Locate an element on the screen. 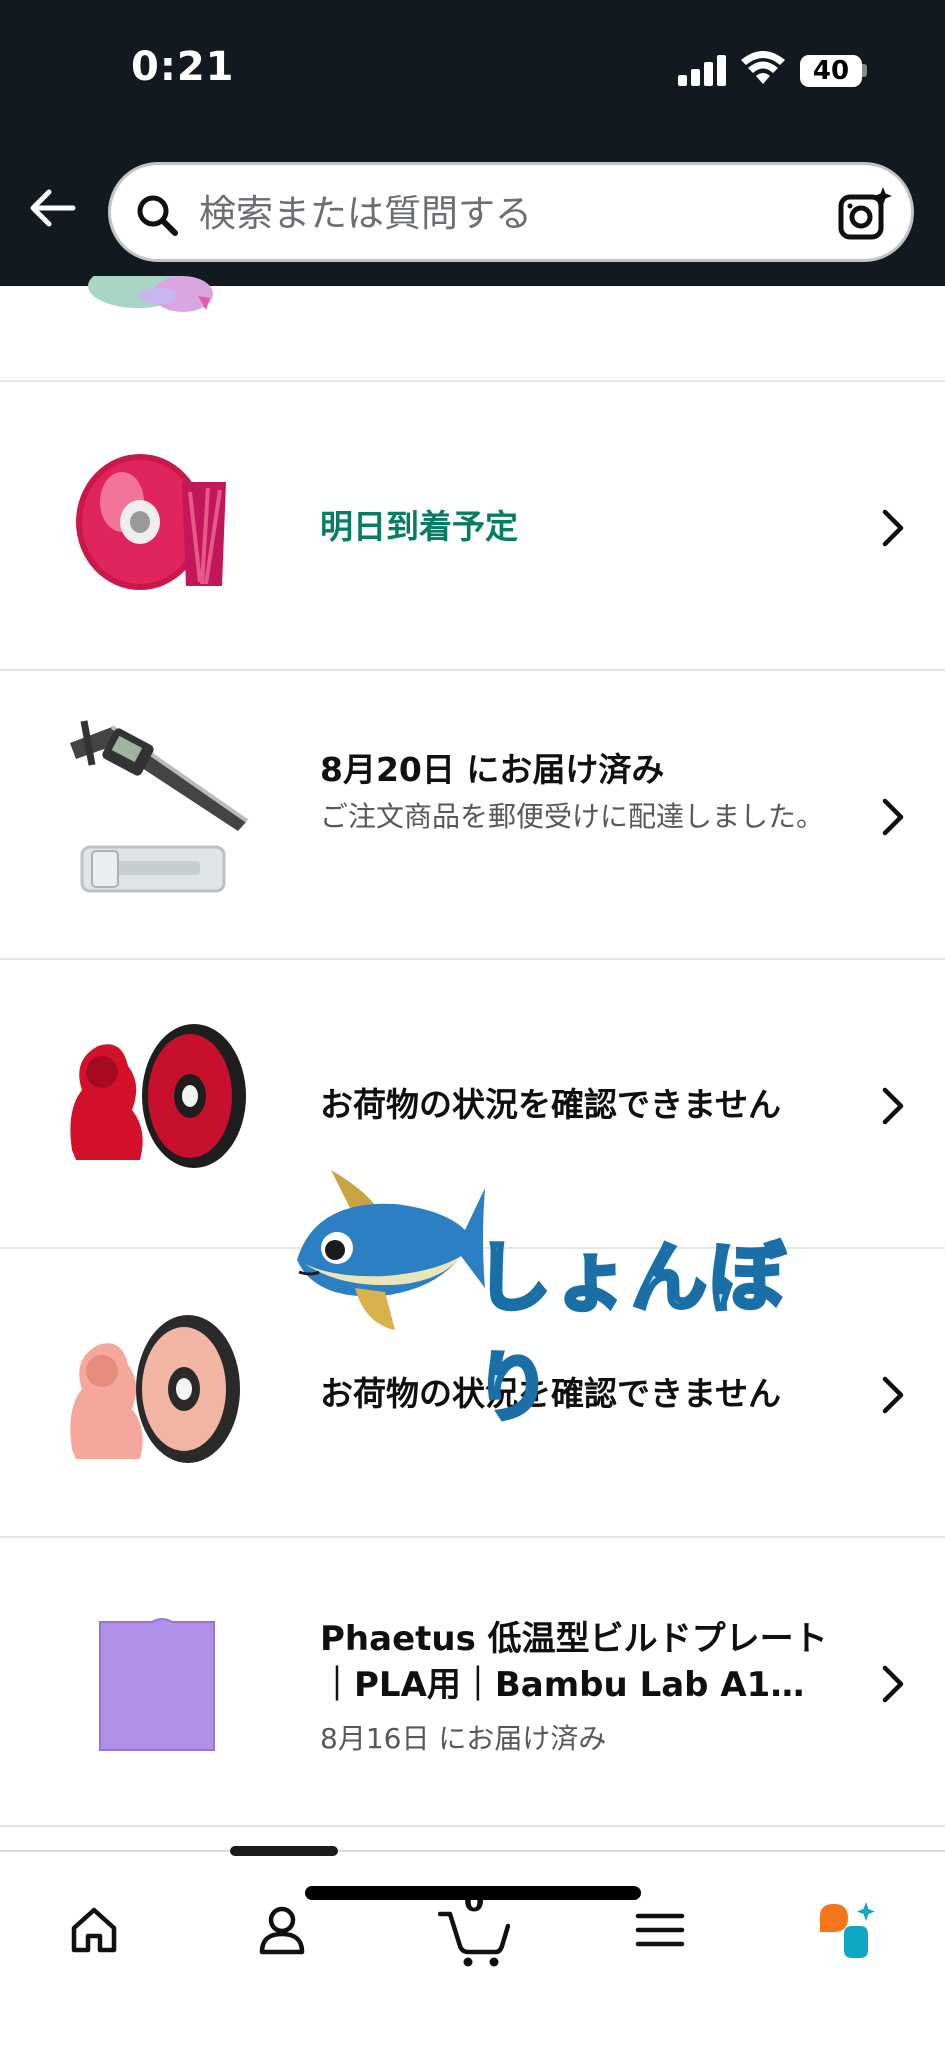 The width and height of the screenshot is (945, 2048). rufus-assistant-icon is located at coordinates (847, 1930).